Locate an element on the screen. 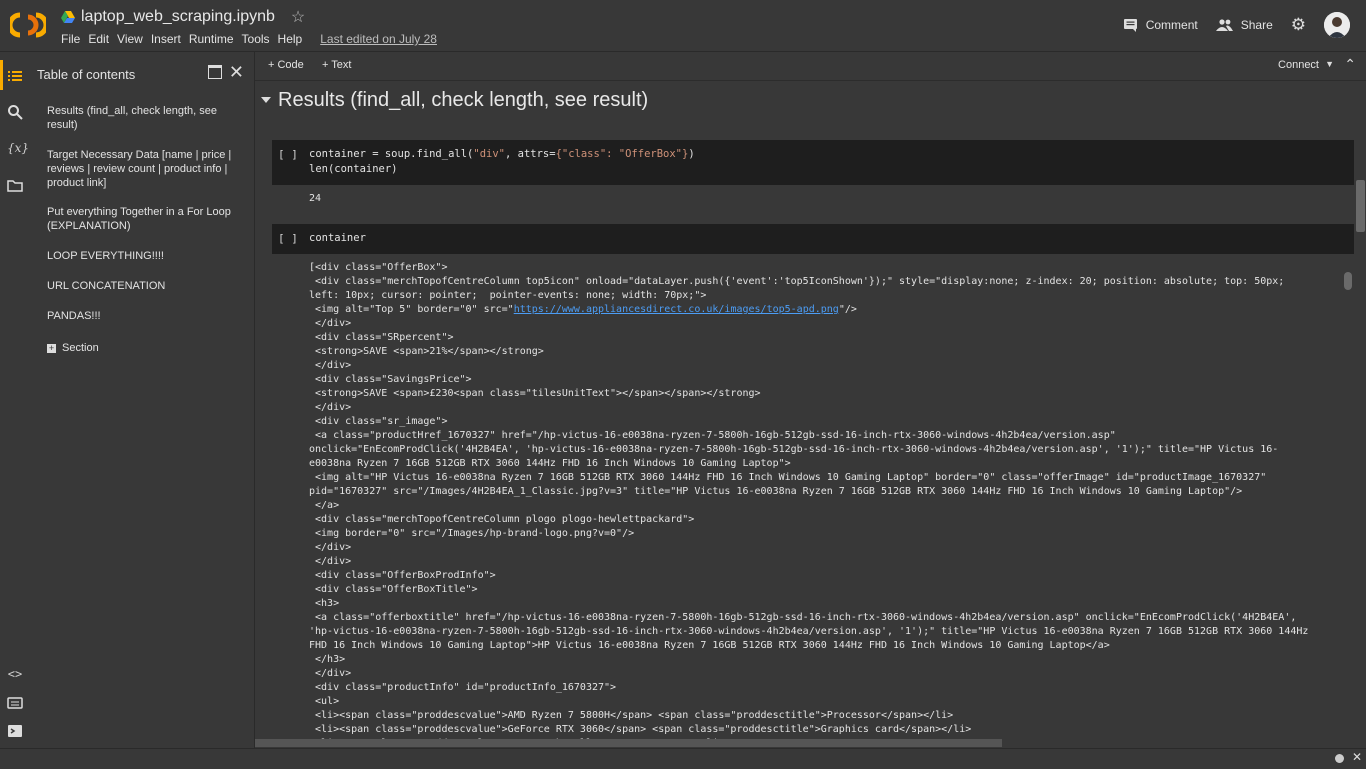  comment-label: Comment is located at coordinates (1171, 25).